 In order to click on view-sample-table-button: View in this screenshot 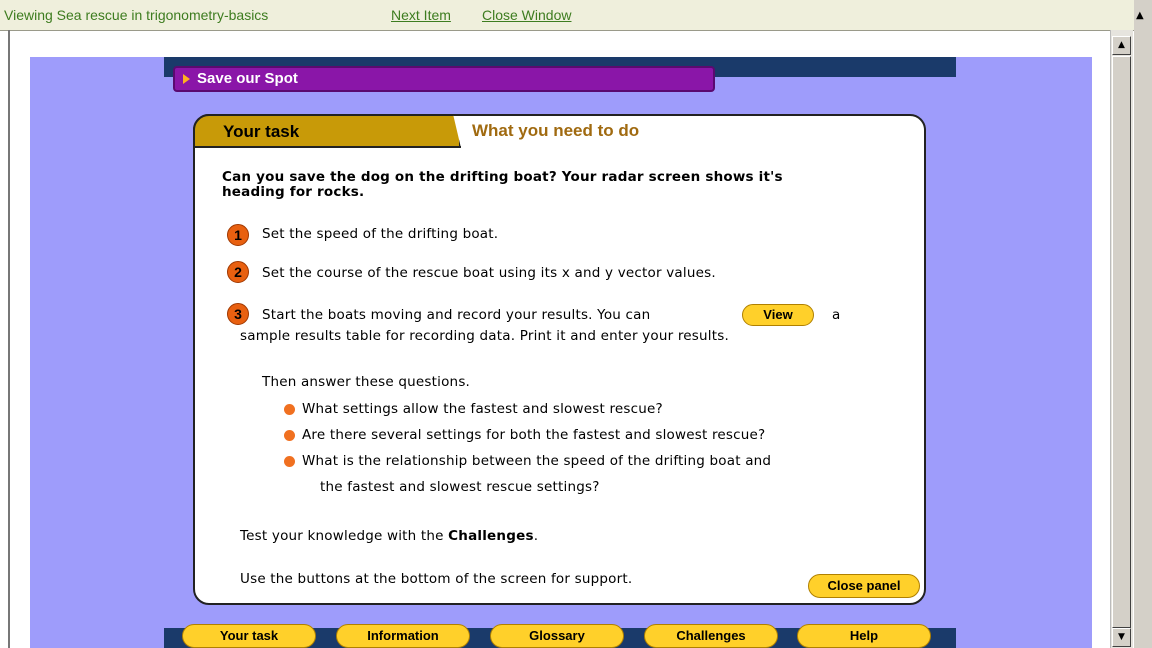, I will do `click(778, 315)`.